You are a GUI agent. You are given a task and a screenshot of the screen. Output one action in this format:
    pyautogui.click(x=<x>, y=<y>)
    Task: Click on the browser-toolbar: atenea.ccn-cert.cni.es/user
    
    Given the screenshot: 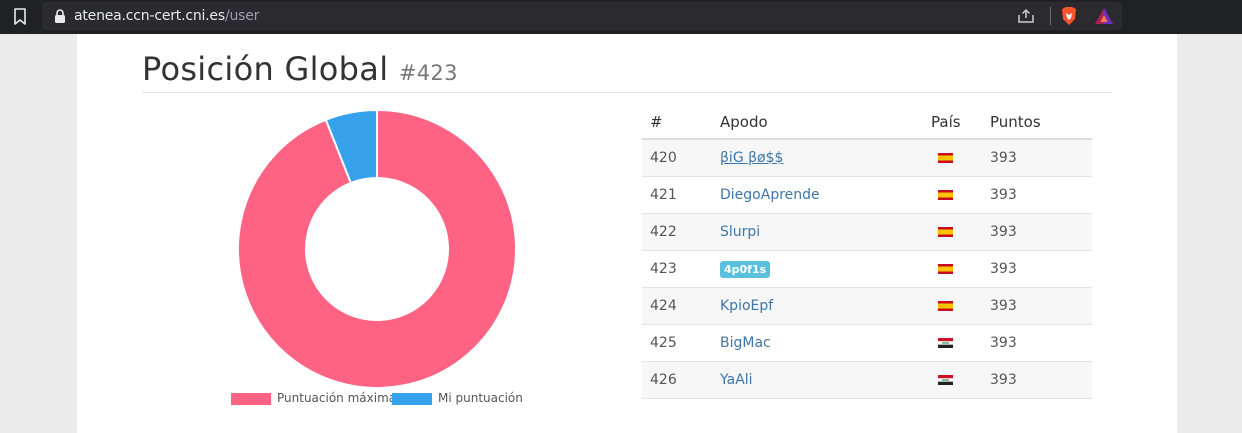 What is the action you would take?
    pyautogui.click(x=621, y=17)
    